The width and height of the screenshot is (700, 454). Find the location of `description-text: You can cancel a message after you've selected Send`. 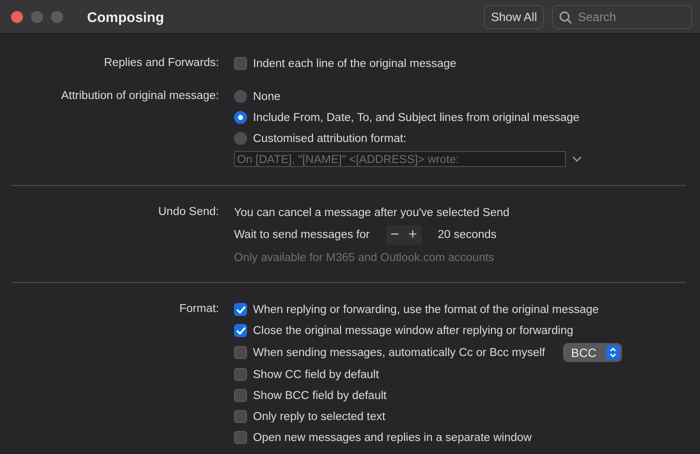

description-text: You can cancel a message after you've selected Send is located at coordinates (372, 212).